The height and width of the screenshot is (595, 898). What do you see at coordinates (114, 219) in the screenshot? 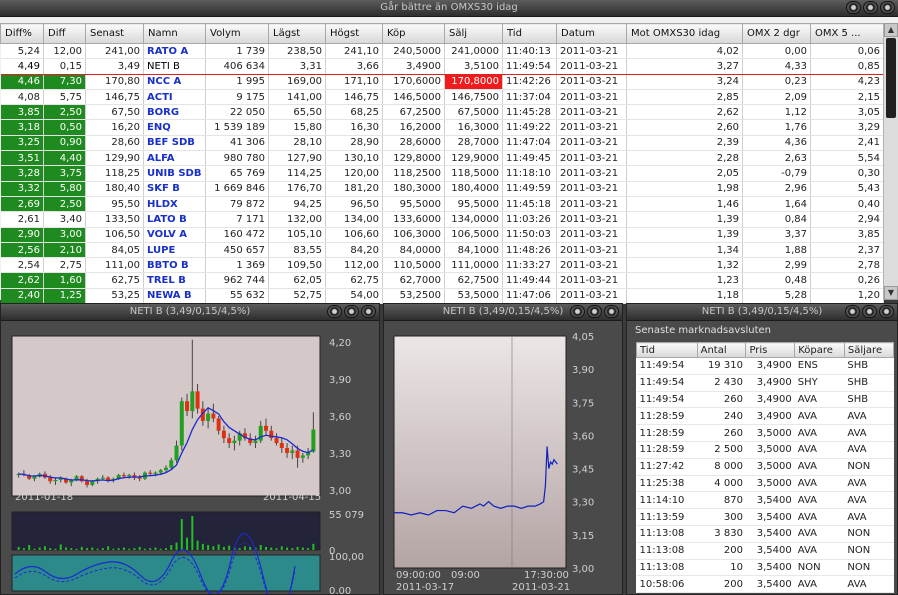
I see `table-cell: 133,50` at bounding box center [114, 219].